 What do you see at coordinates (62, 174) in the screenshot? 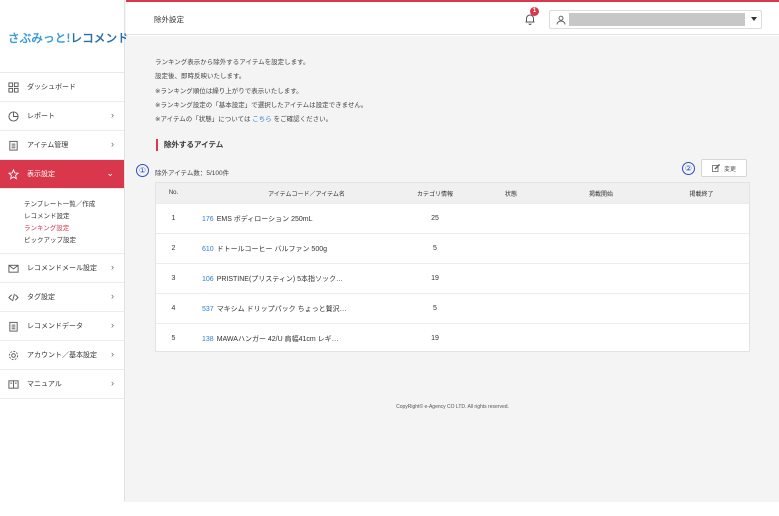
I see `sidebar-item-display-settings: 表示設定 ⌄` at bounding box center [62, 174].